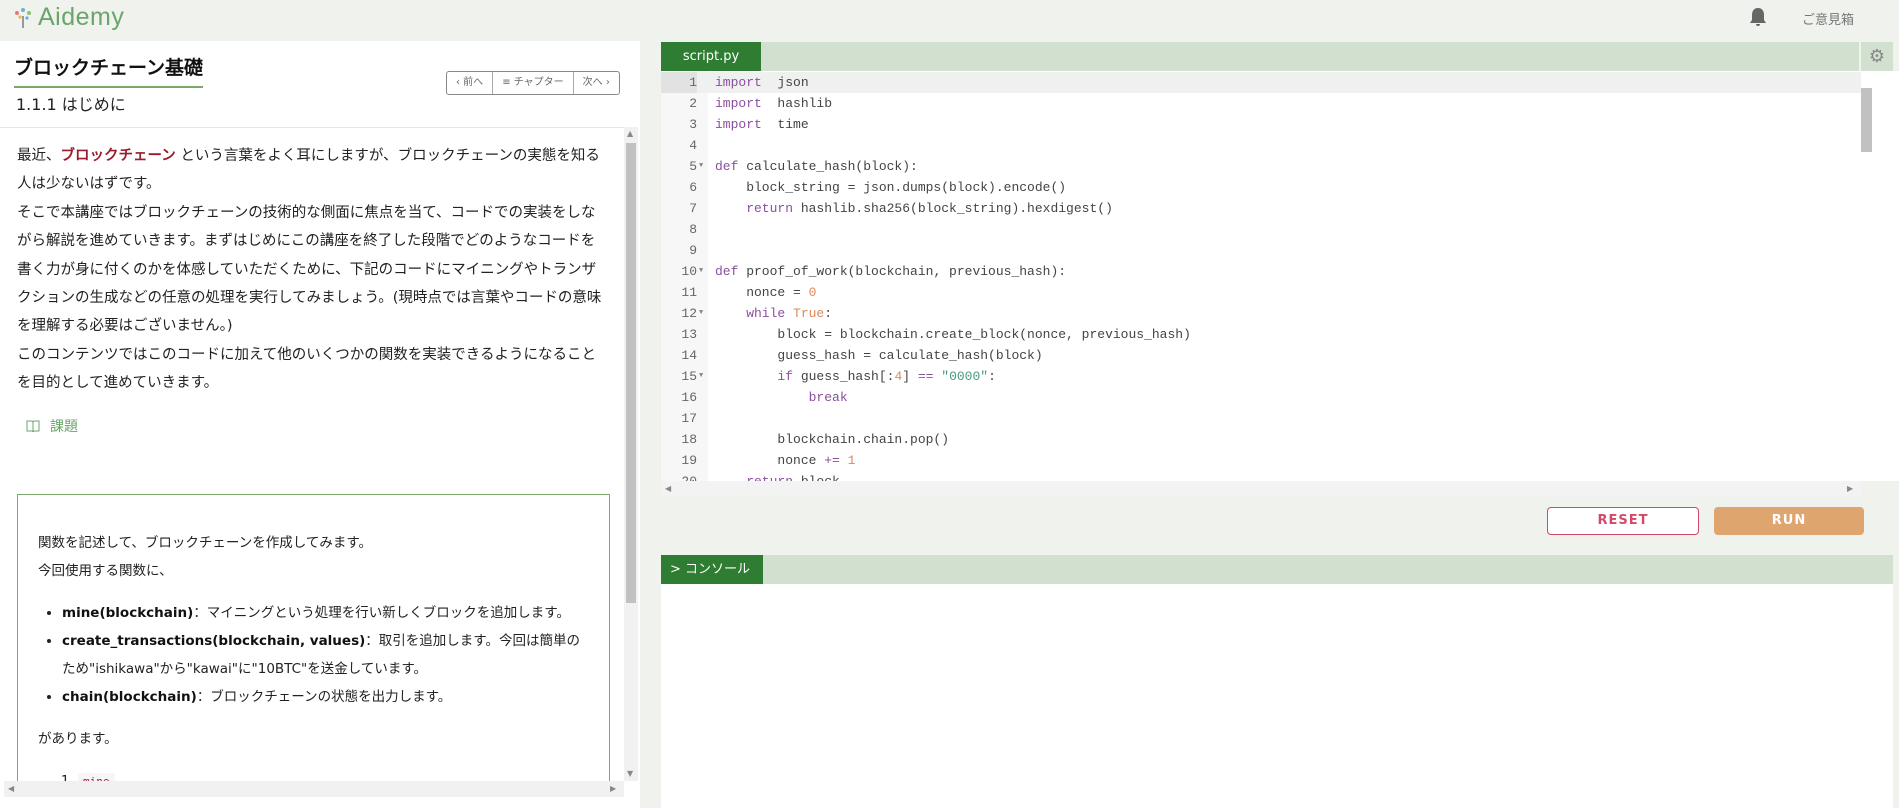 This screenshot has height=808, width=1899. Describe the element at coordinates (711, 56) in the screenshot. I see `tab-script-py: script.py` at that location.